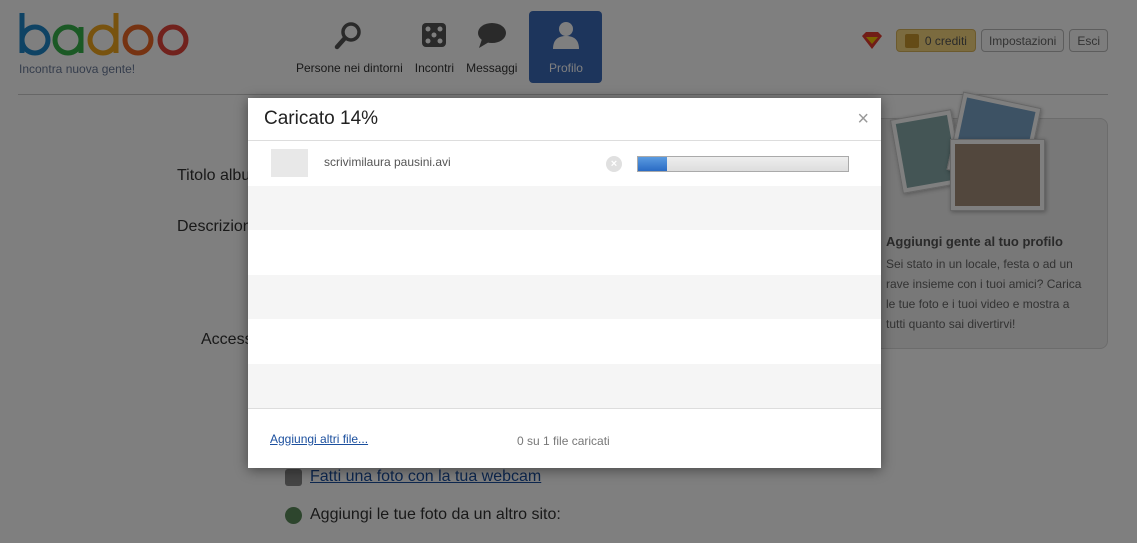 This screenshot has width=1137, height=543. Describe the element at coordinates (564, 119) in the screenshot. I see `dialog-header: Caricato 14% ×` at that location.